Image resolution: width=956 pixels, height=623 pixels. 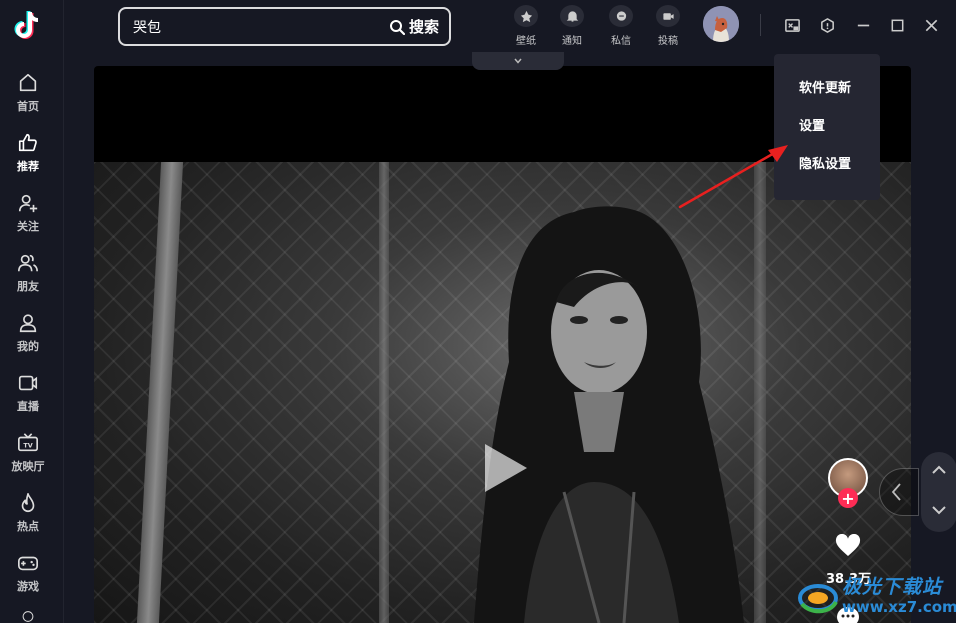 I want to click on mini-player-button, so click(x=792, y=25).